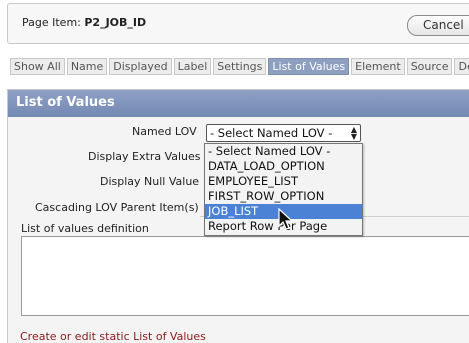 The width and height of the screenshot is (469, 343). What do you see at coordinates (37, 66) in the screenshot?
I see `tab-show-all: Show All` at bounding box center [37, 66].